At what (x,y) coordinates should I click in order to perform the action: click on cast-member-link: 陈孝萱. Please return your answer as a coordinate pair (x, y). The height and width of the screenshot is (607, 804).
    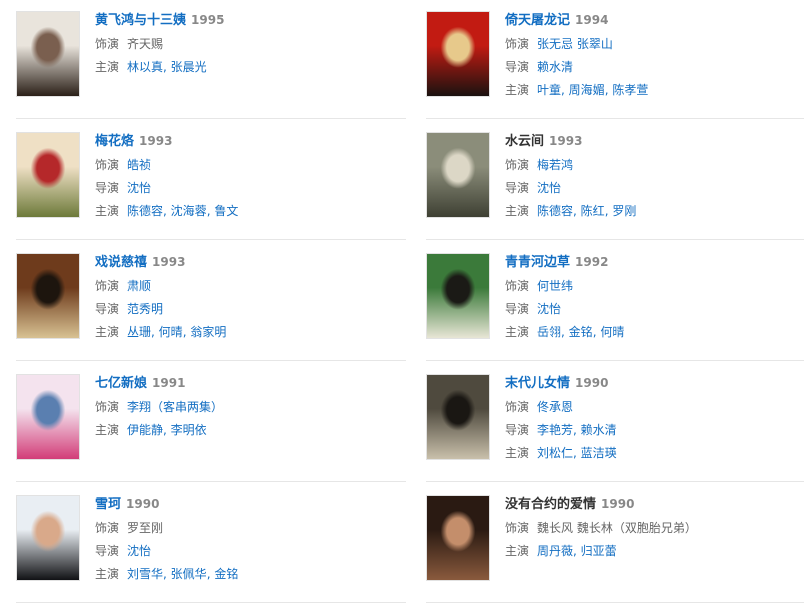
    Looking at the image, I should click on (630, 90).